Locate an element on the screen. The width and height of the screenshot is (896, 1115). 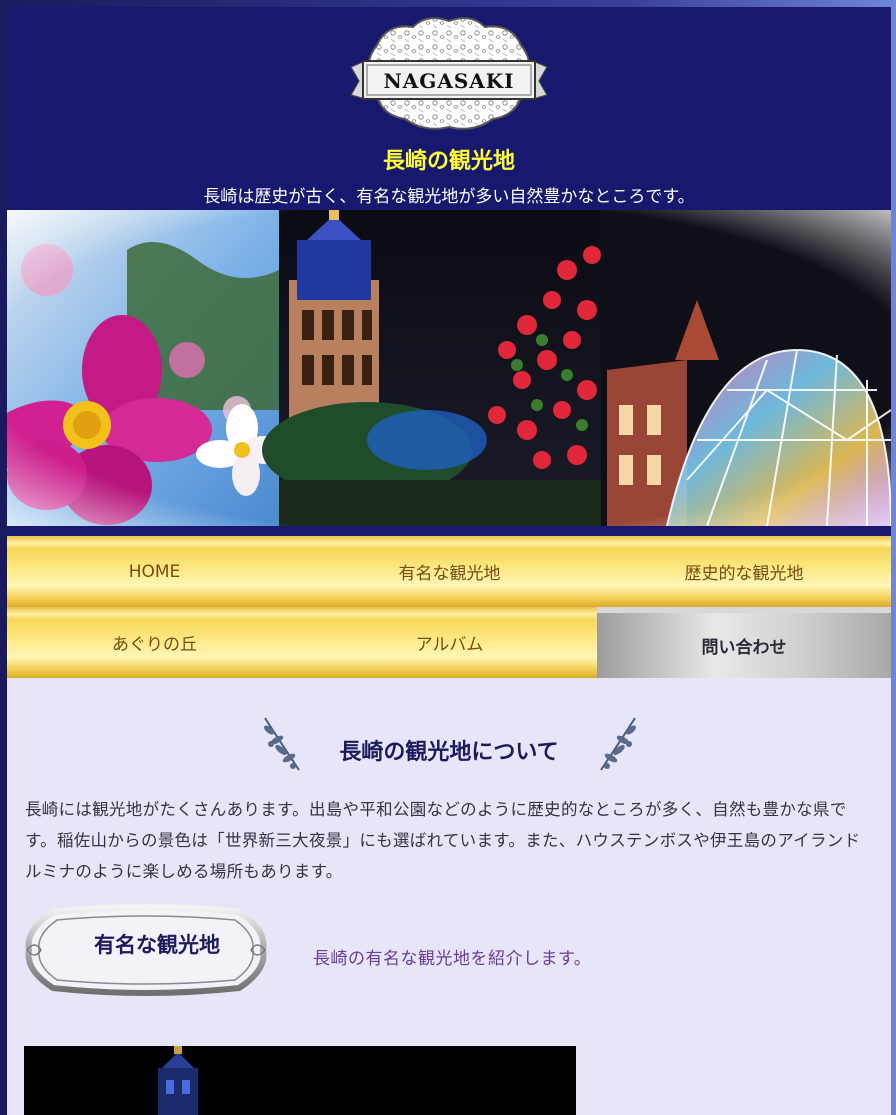
nav-item-album: アルバム is located at coordinates (449, 642).